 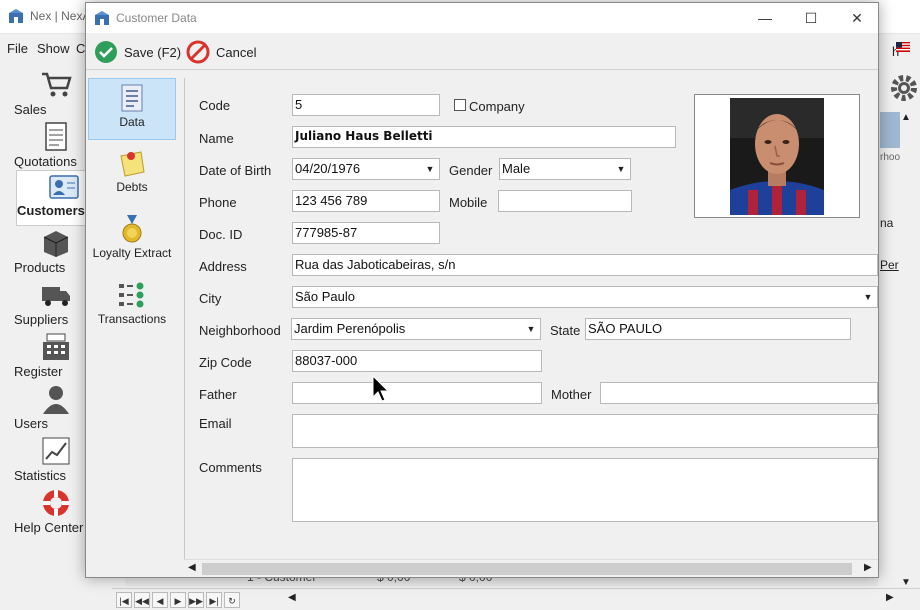 What do you see at coordinates (132, 253) in the screenshot?
I see `nav-label: Loyalty Extract` at bounding box center [132, 253].